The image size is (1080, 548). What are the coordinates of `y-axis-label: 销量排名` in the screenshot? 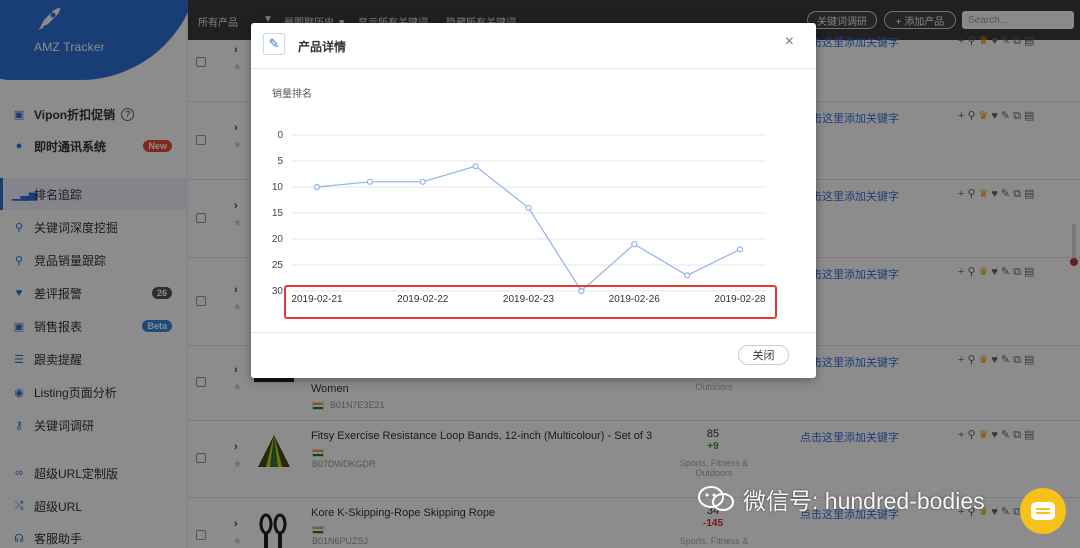 It's located at (292, 93).